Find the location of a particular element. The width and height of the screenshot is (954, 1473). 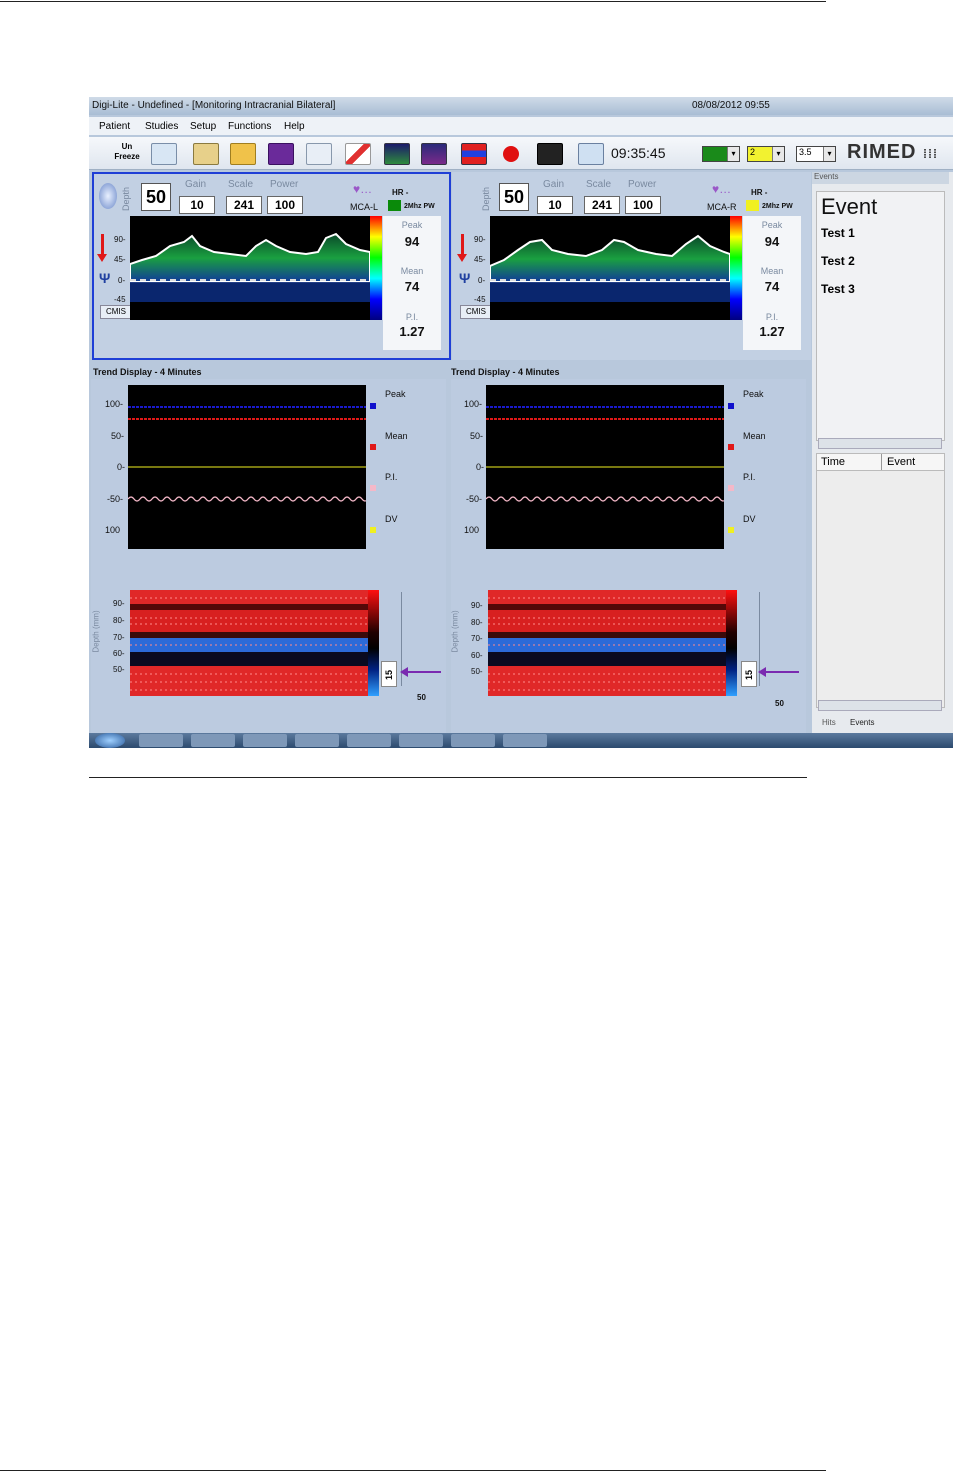

taskbar-paint-icon is located at coordinates (525, 740).